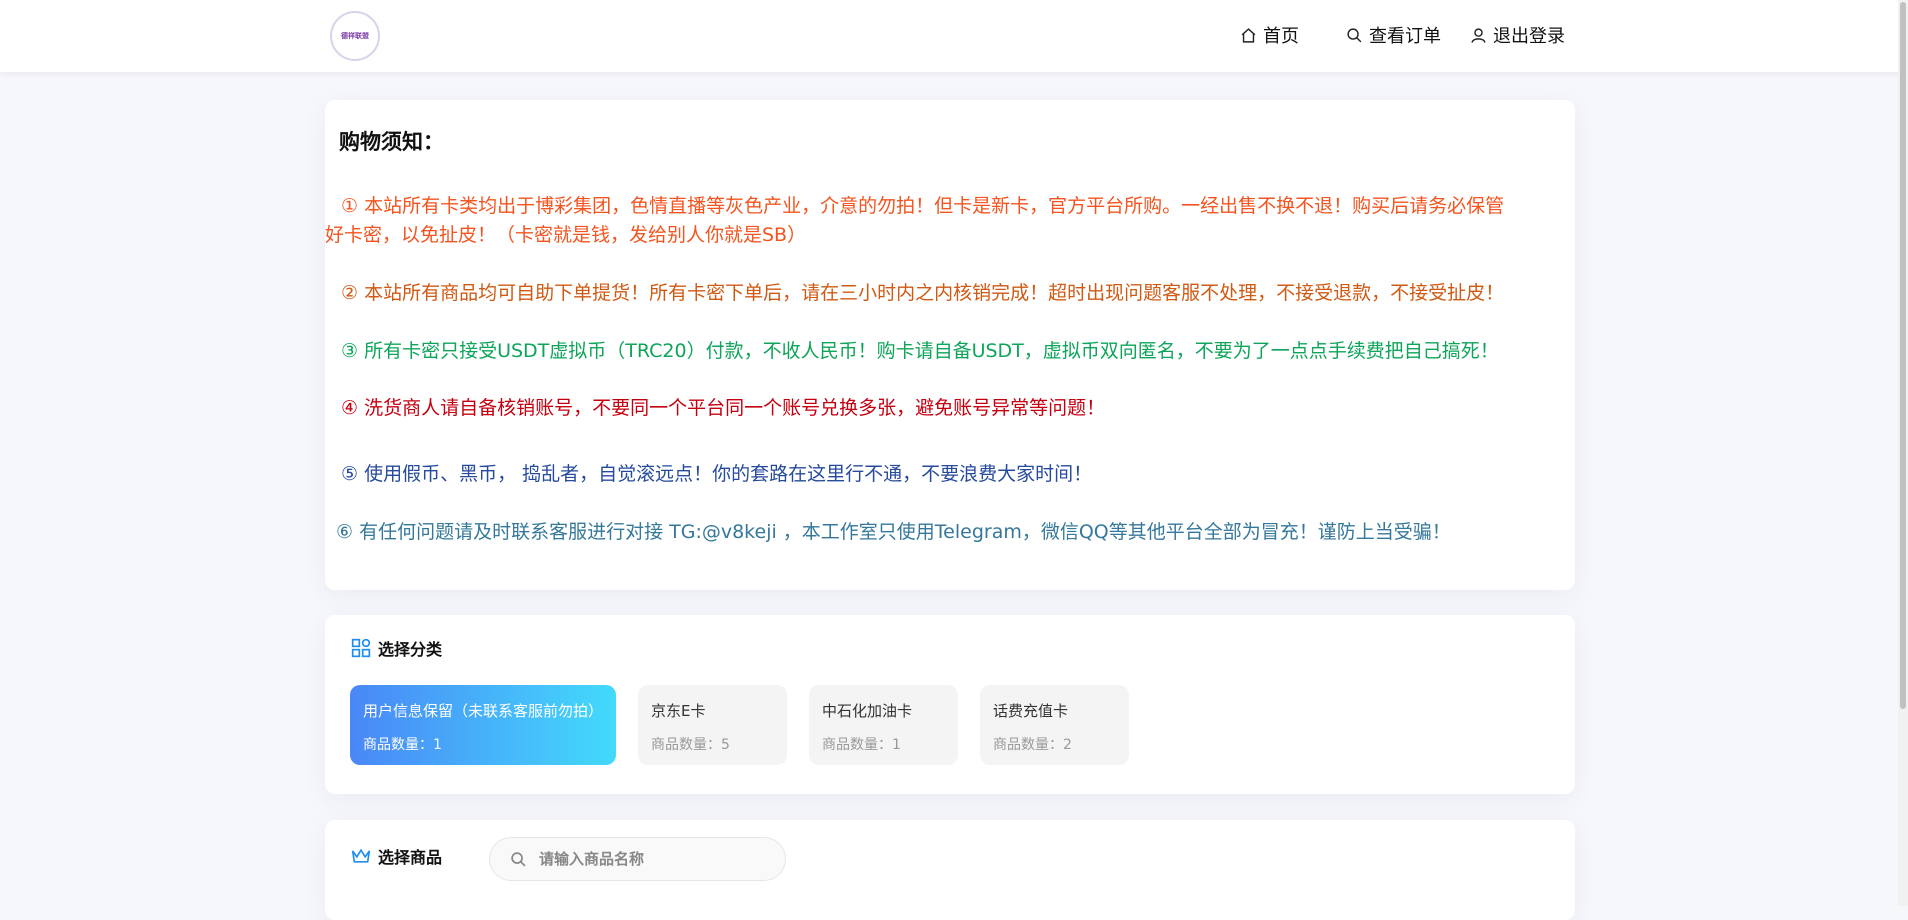 This screenshot has width=1908, height=920. I want to click on category-count: 商品数量：2, so click(1032, 745).